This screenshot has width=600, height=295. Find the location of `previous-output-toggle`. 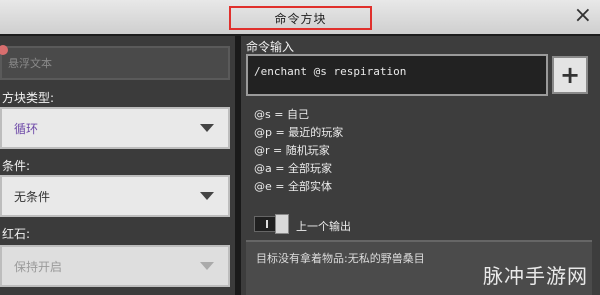

previous-output-toggle is located at coordinates (271, 224).